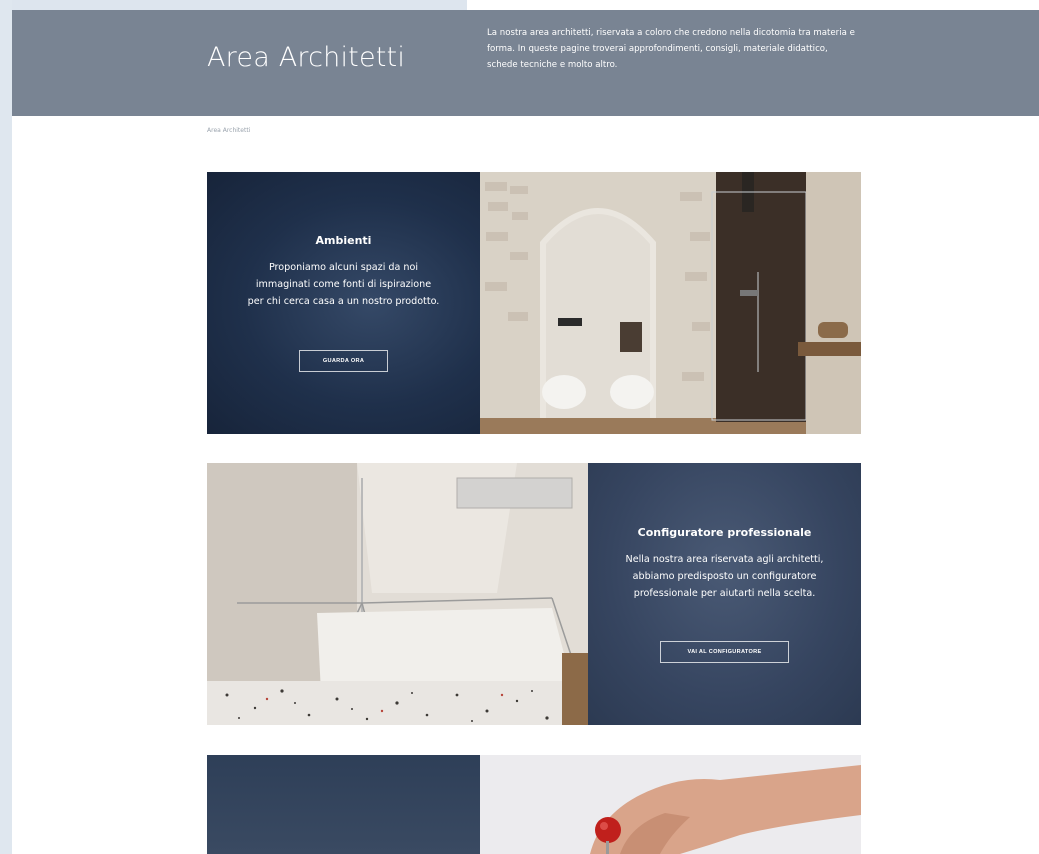  I want to click on top-strip, so click(239, 5).